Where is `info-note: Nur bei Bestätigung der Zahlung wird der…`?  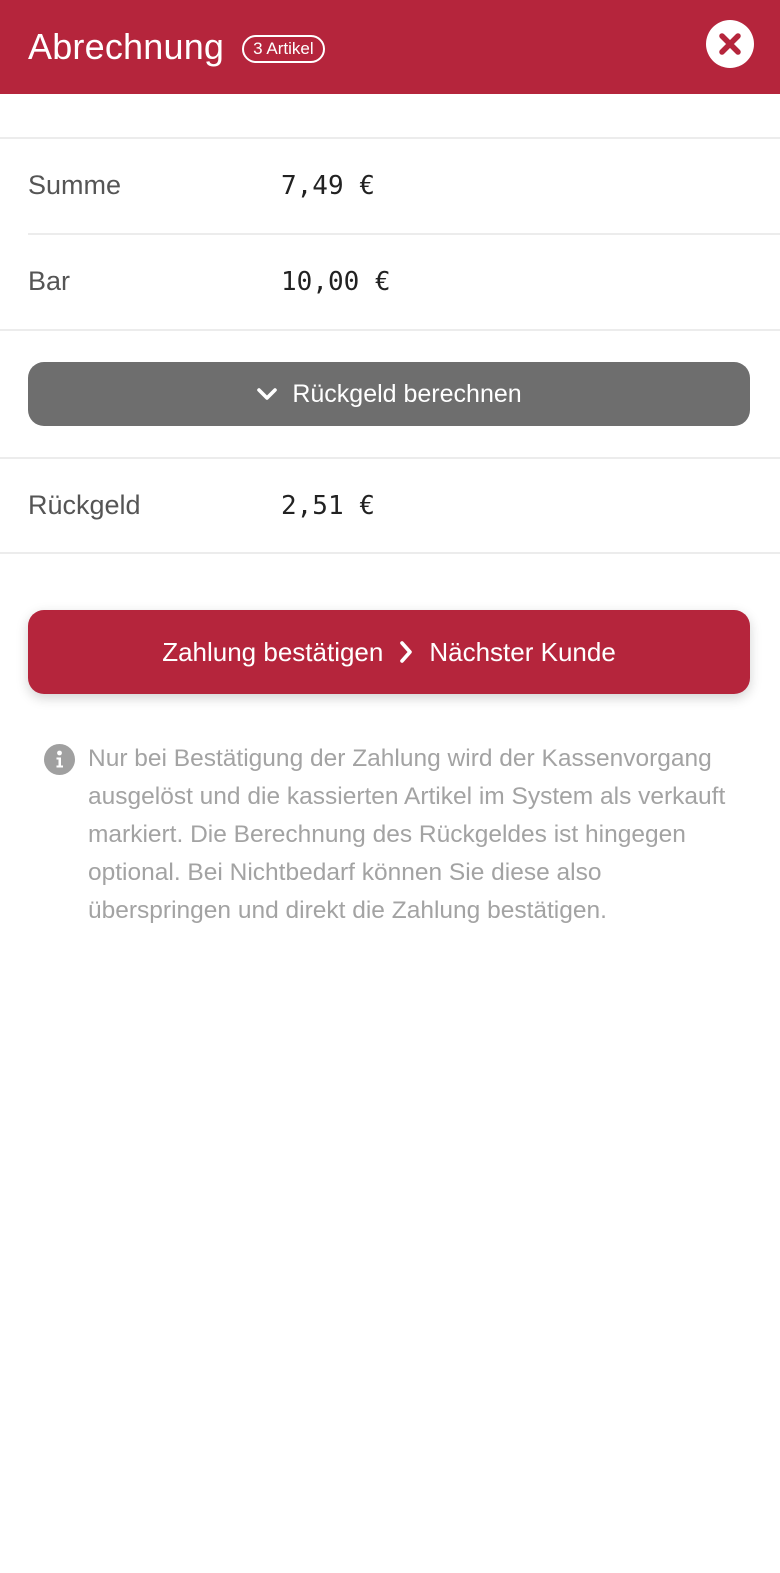
info-note: Nur bei Bestätigung der Zahlung wird der… is located at coordinates (394, 835).